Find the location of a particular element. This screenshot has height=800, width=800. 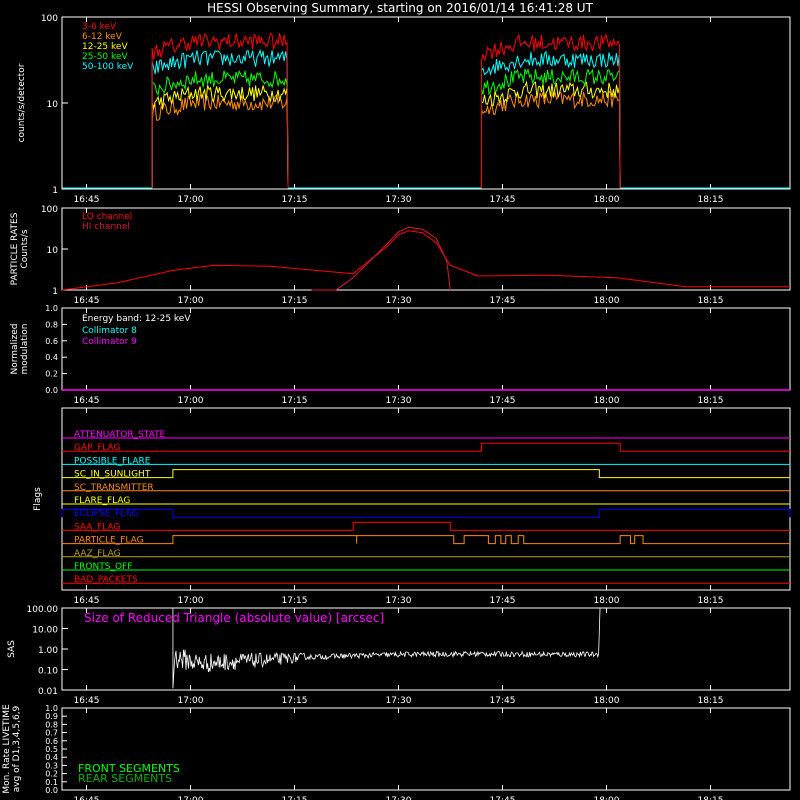

y-tick-label: 0.01 is located at coordinates (48, 692).